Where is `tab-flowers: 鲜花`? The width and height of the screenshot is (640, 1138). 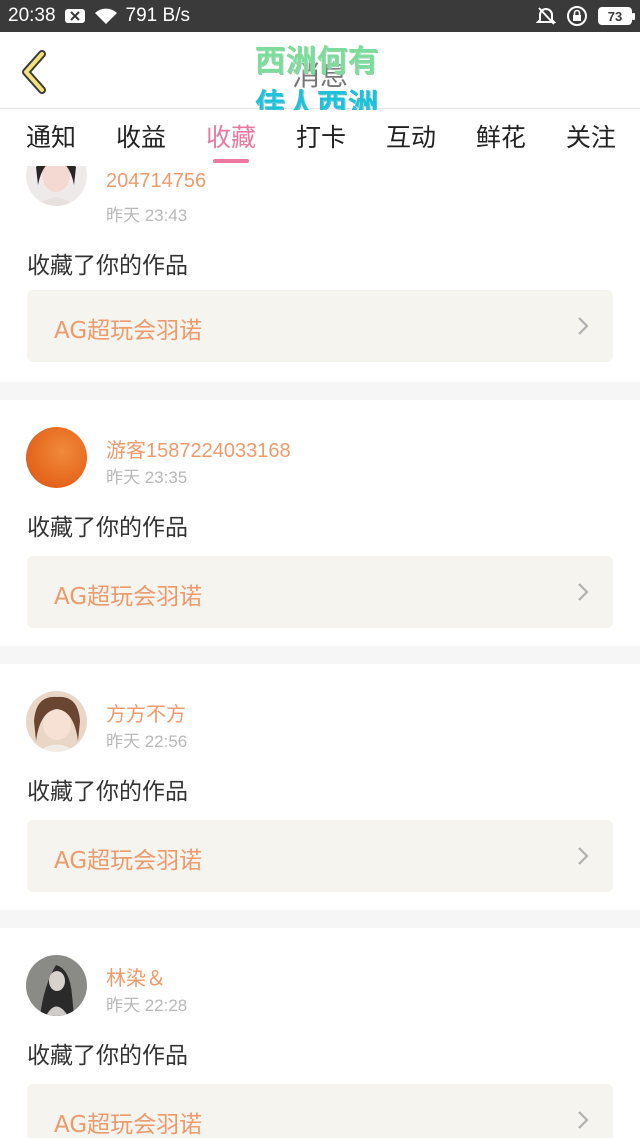
tab-flowers: 鲜花 is located at coordinates (501, 138).